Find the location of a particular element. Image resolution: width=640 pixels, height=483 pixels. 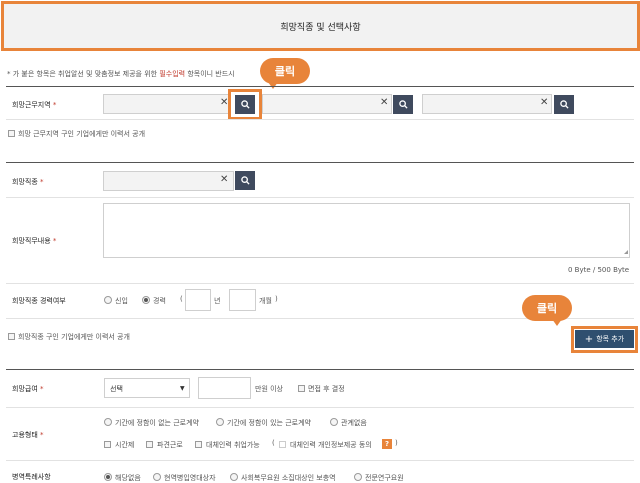

agree-label: 대체인력 개인정보제공 동의 is located at coordinates (331, 445).